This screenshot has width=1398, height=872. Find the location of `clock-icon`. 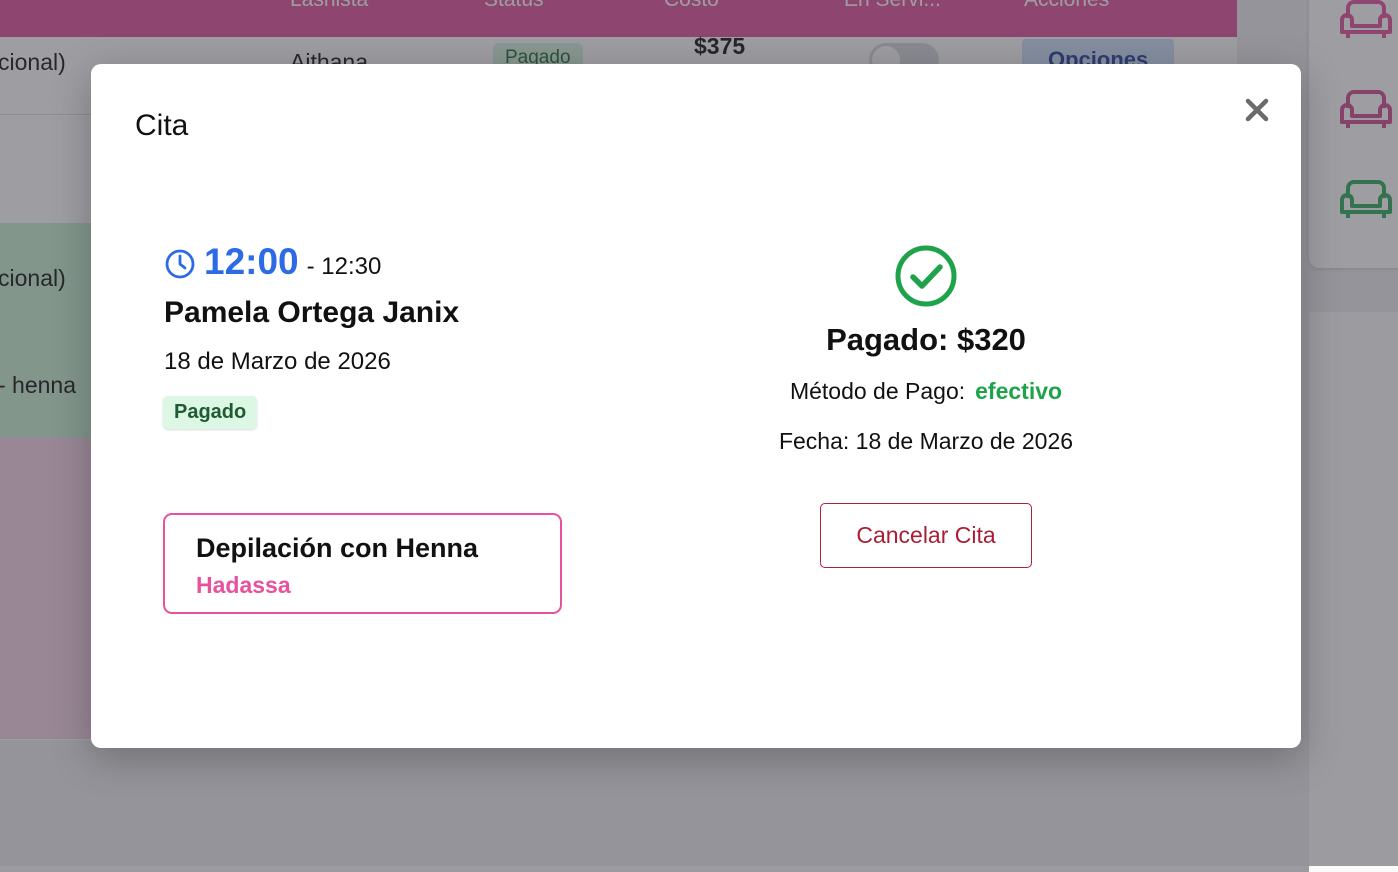

clock-icon is located at coordinates (180, 264).